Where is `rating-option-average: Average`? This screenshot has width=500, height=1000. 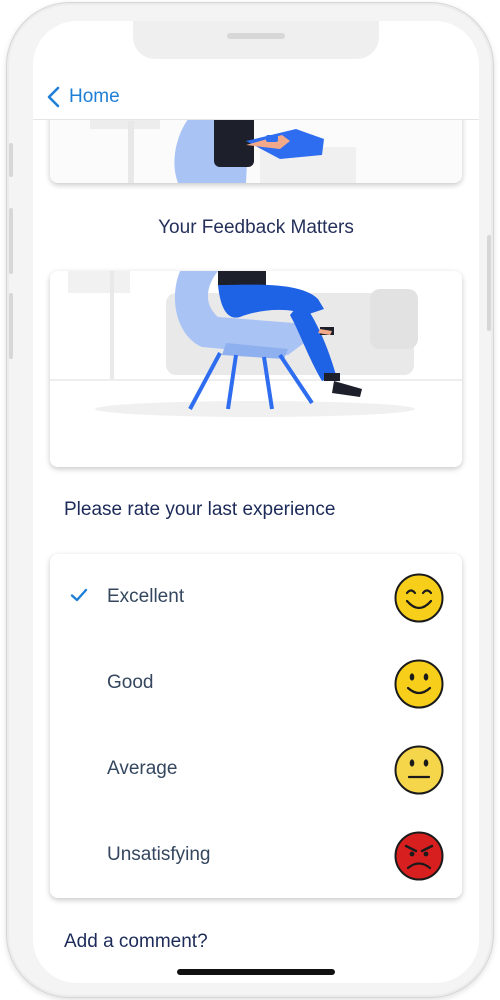
rating-option-average: Average is located at coordinates (256, 769).